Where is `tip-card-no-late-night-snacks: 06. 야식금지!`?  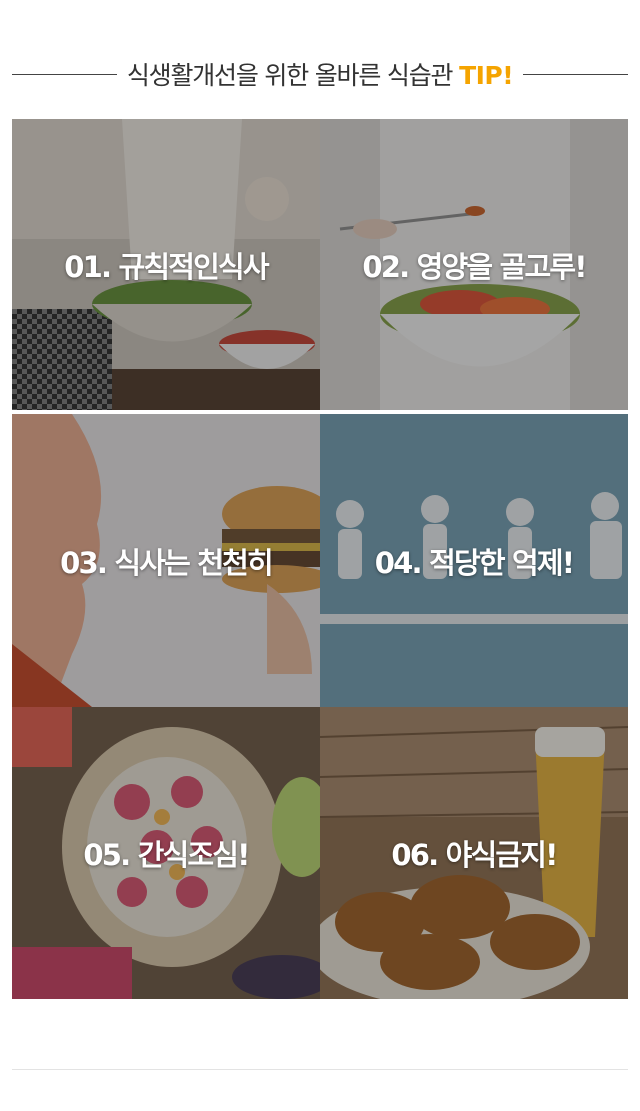
tip-card-no-late-night-snacks: 06. 야식금지! is located at coordinates (474, 853).